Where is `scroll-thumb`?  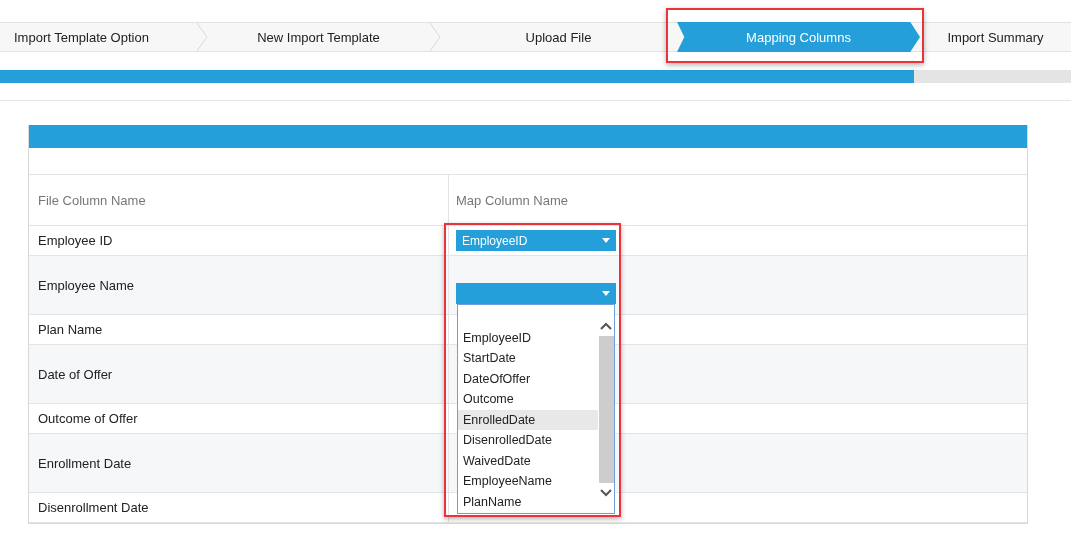
scroll-thumb is located at coordinates (606, 409).